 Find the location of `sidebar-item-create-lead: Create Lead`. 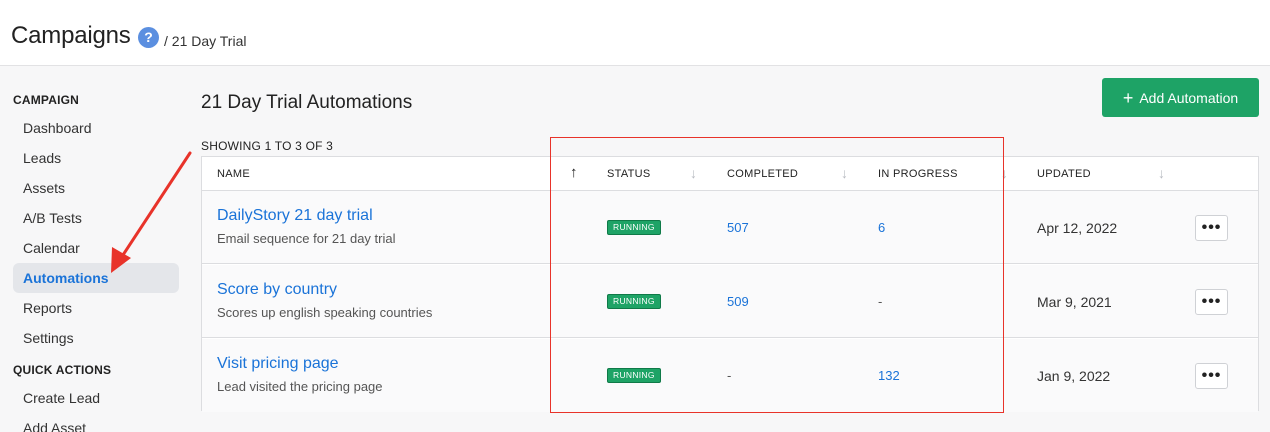

sidebar-item-create-lead: Create Lead is located at coordinates (96, 398).